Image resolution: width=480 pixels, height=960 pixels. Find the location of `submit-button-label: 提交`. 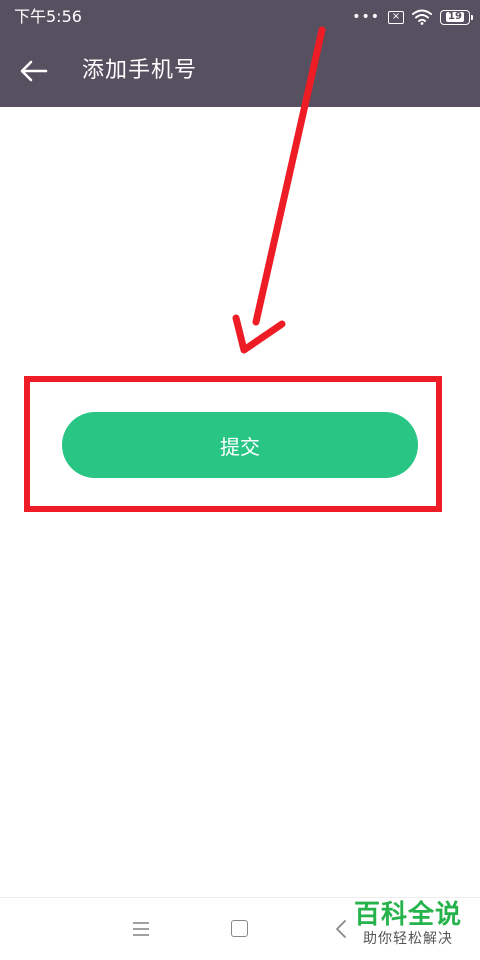

submit-button-label: 提交 is located at coordinates (240, 446).